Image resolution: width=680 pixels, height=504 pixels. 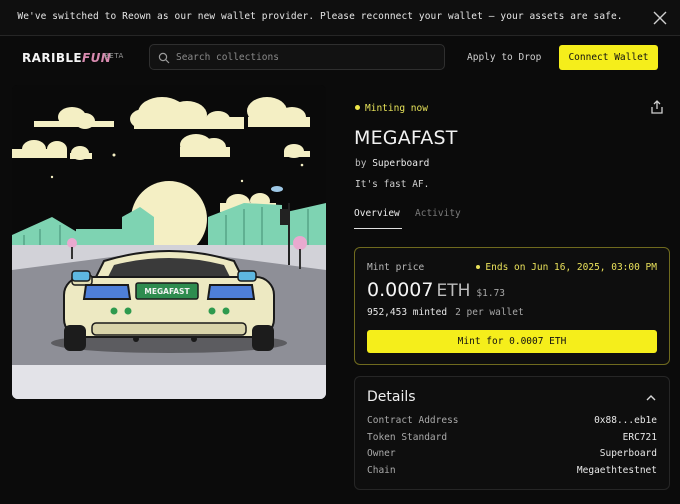 What do you see at coordinates (571, 267) in the screenshot?
I see `ends-text: Ends on Jun 16, 2025, 03:00 PM` at bounding box center [571, 267].